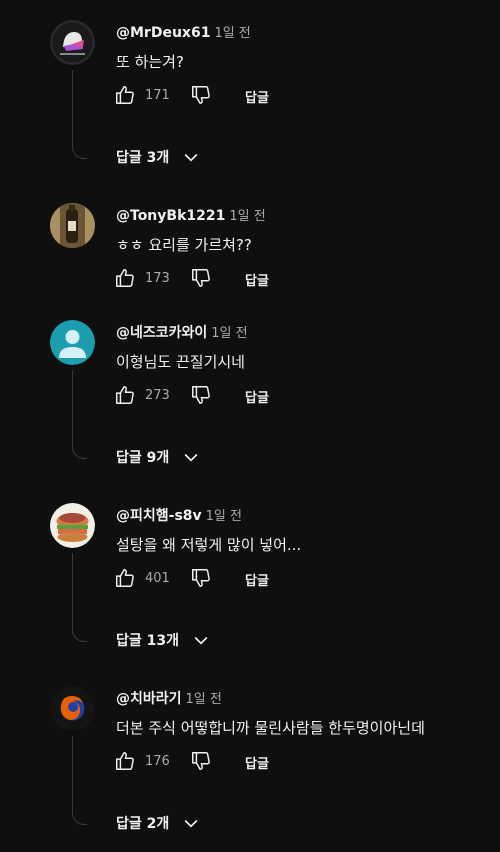  I want to click on comment-actions: 273 답글, so click(264, 396).